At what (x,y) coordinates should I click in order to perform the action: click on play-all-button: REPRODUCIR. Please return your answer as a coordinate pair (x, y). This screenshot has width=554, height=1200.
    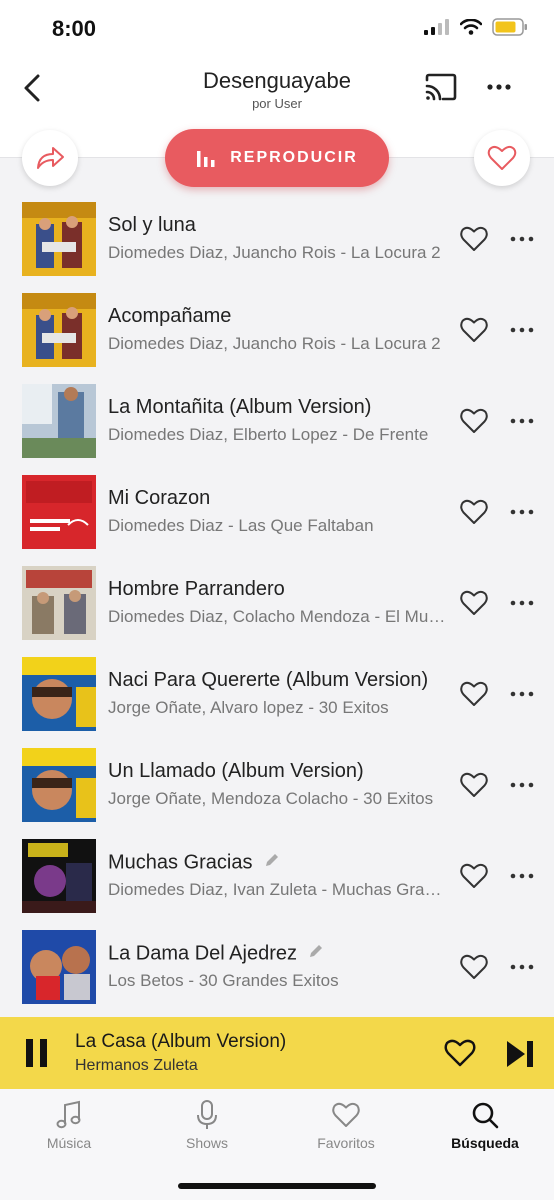
    Looking at the image, I should click on (277, 158).